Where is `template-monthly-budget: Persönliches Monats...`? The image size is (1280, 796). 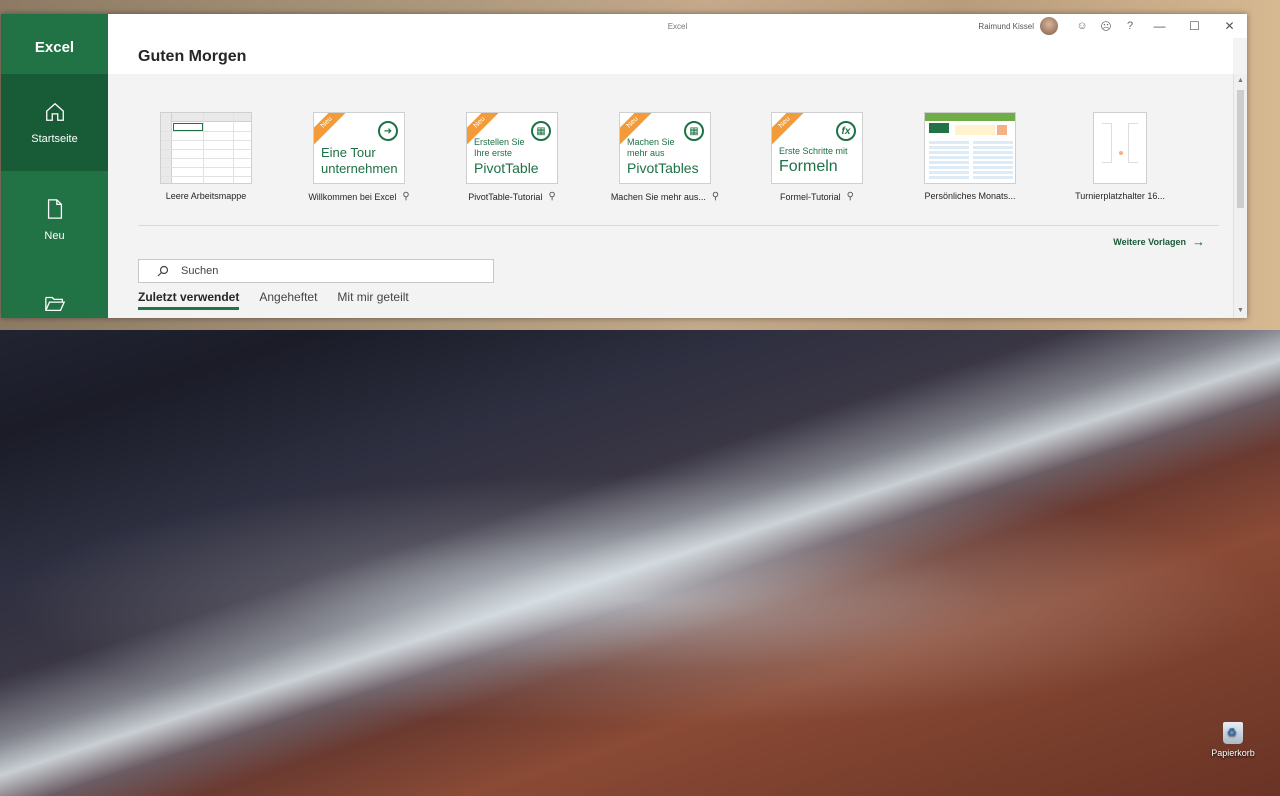 template-monthly-budget: Persönliches Monats... is located at coordinates (970, 156).